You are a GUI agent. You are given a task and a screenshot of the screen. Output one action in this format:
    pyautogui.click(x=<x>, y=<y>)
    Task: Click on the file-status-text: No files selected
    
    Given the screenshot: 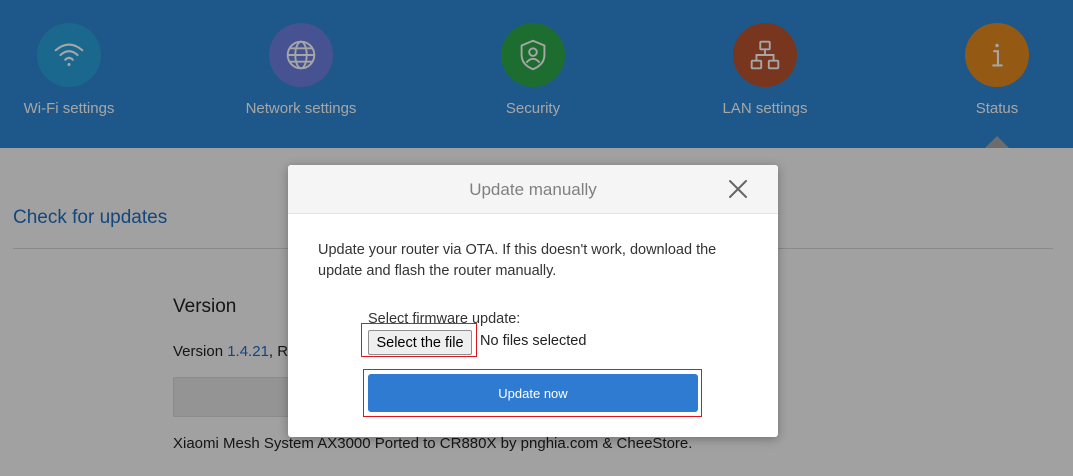 What is the action you would take?
    pyautogui.click(x=533, y=341)
    